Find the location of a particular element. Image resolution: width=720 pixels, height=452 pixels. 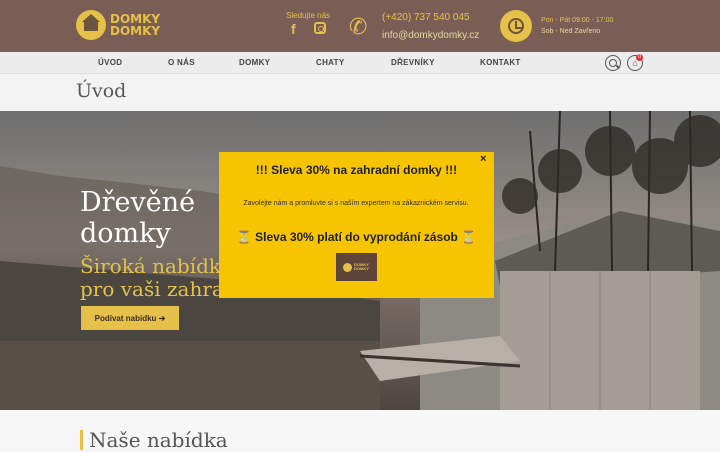

phone-number: (+420) 737 540 045 is located at coordinates (426, 17).